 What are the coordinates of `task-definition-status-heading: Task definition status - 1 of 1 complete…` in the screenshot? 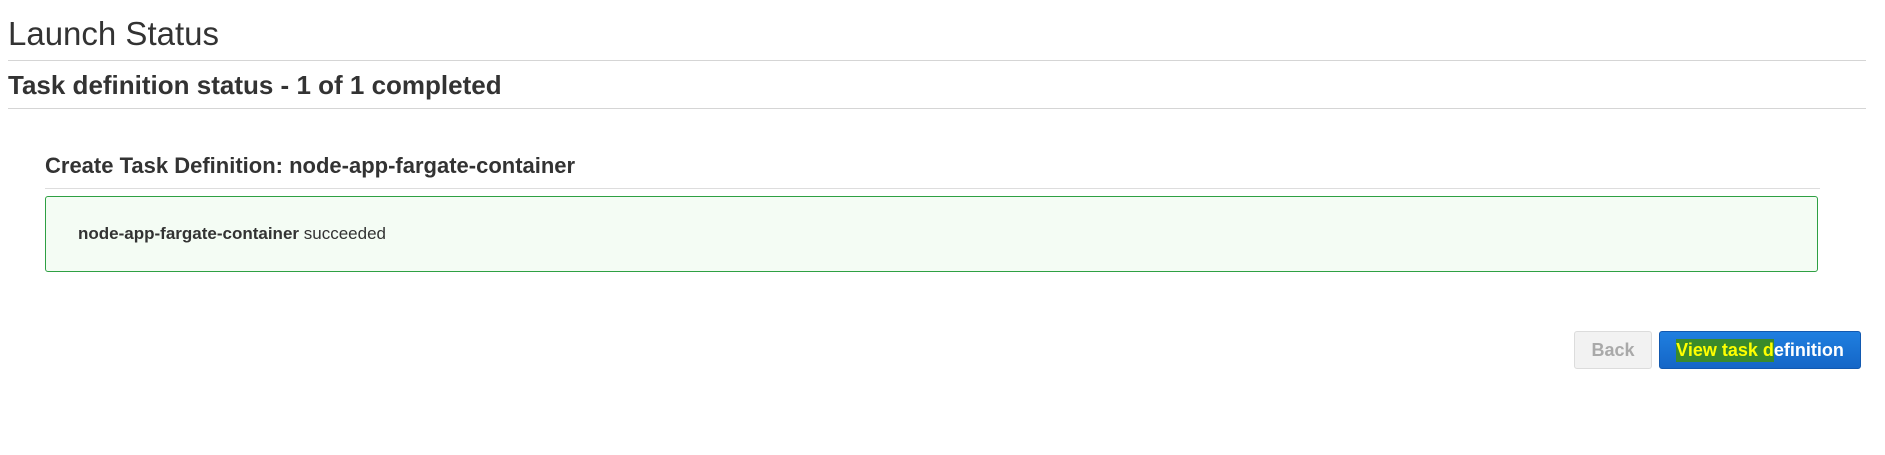 It's located at (255, 85).